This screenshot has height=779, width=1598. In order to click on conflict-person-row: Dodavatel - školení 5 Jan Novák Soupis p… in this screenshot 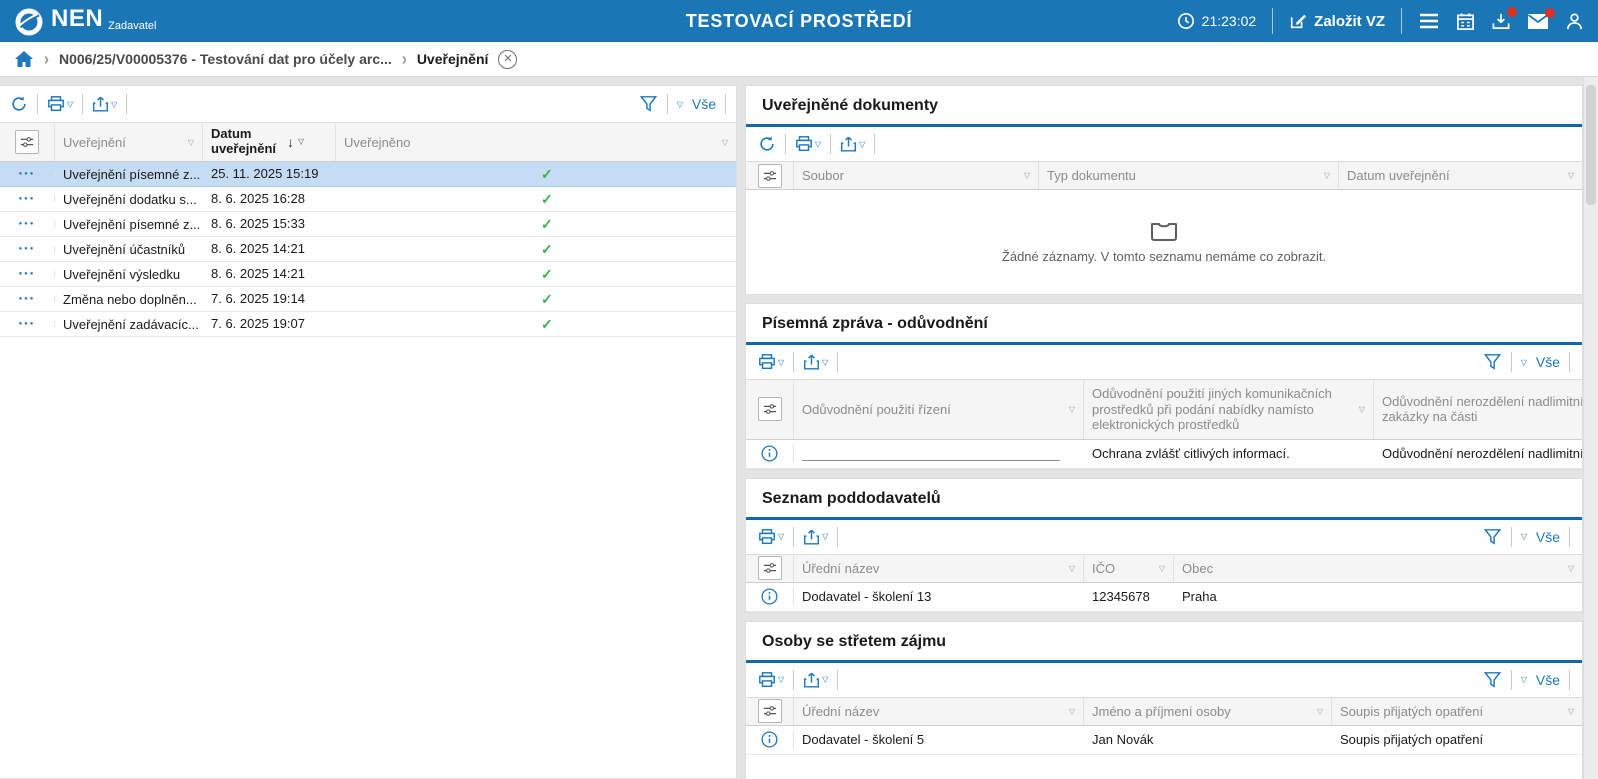, I will do `click(1164, 740)`.